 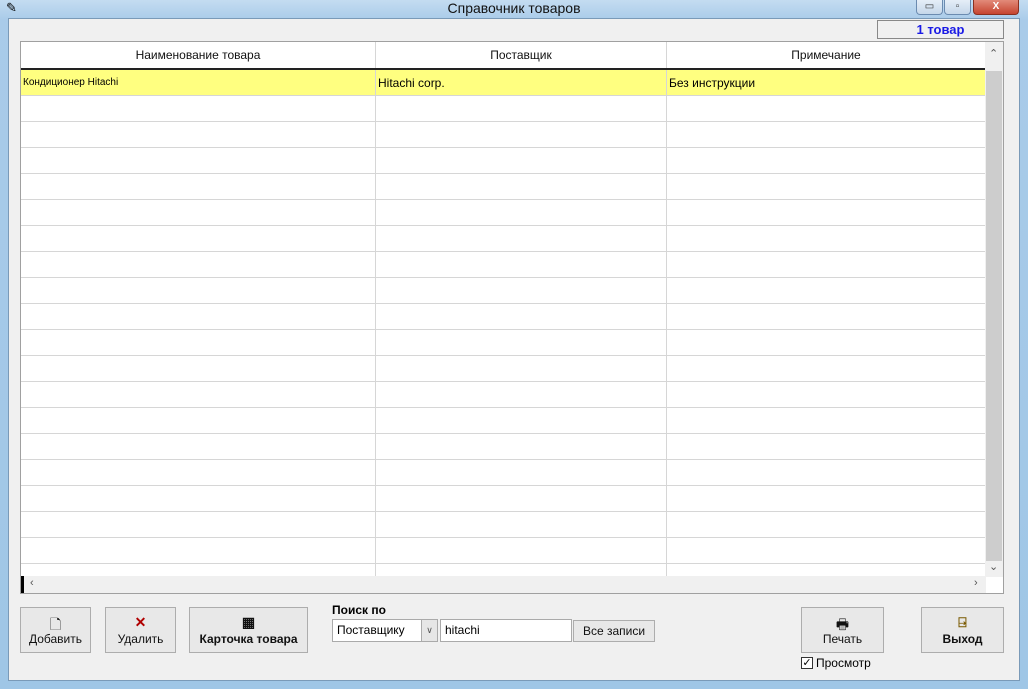 What do you see at coordinates (521, 82) in the screenshot?
I see `cell-supplier: Hitachi corp.` at bounding box center [521, 82].